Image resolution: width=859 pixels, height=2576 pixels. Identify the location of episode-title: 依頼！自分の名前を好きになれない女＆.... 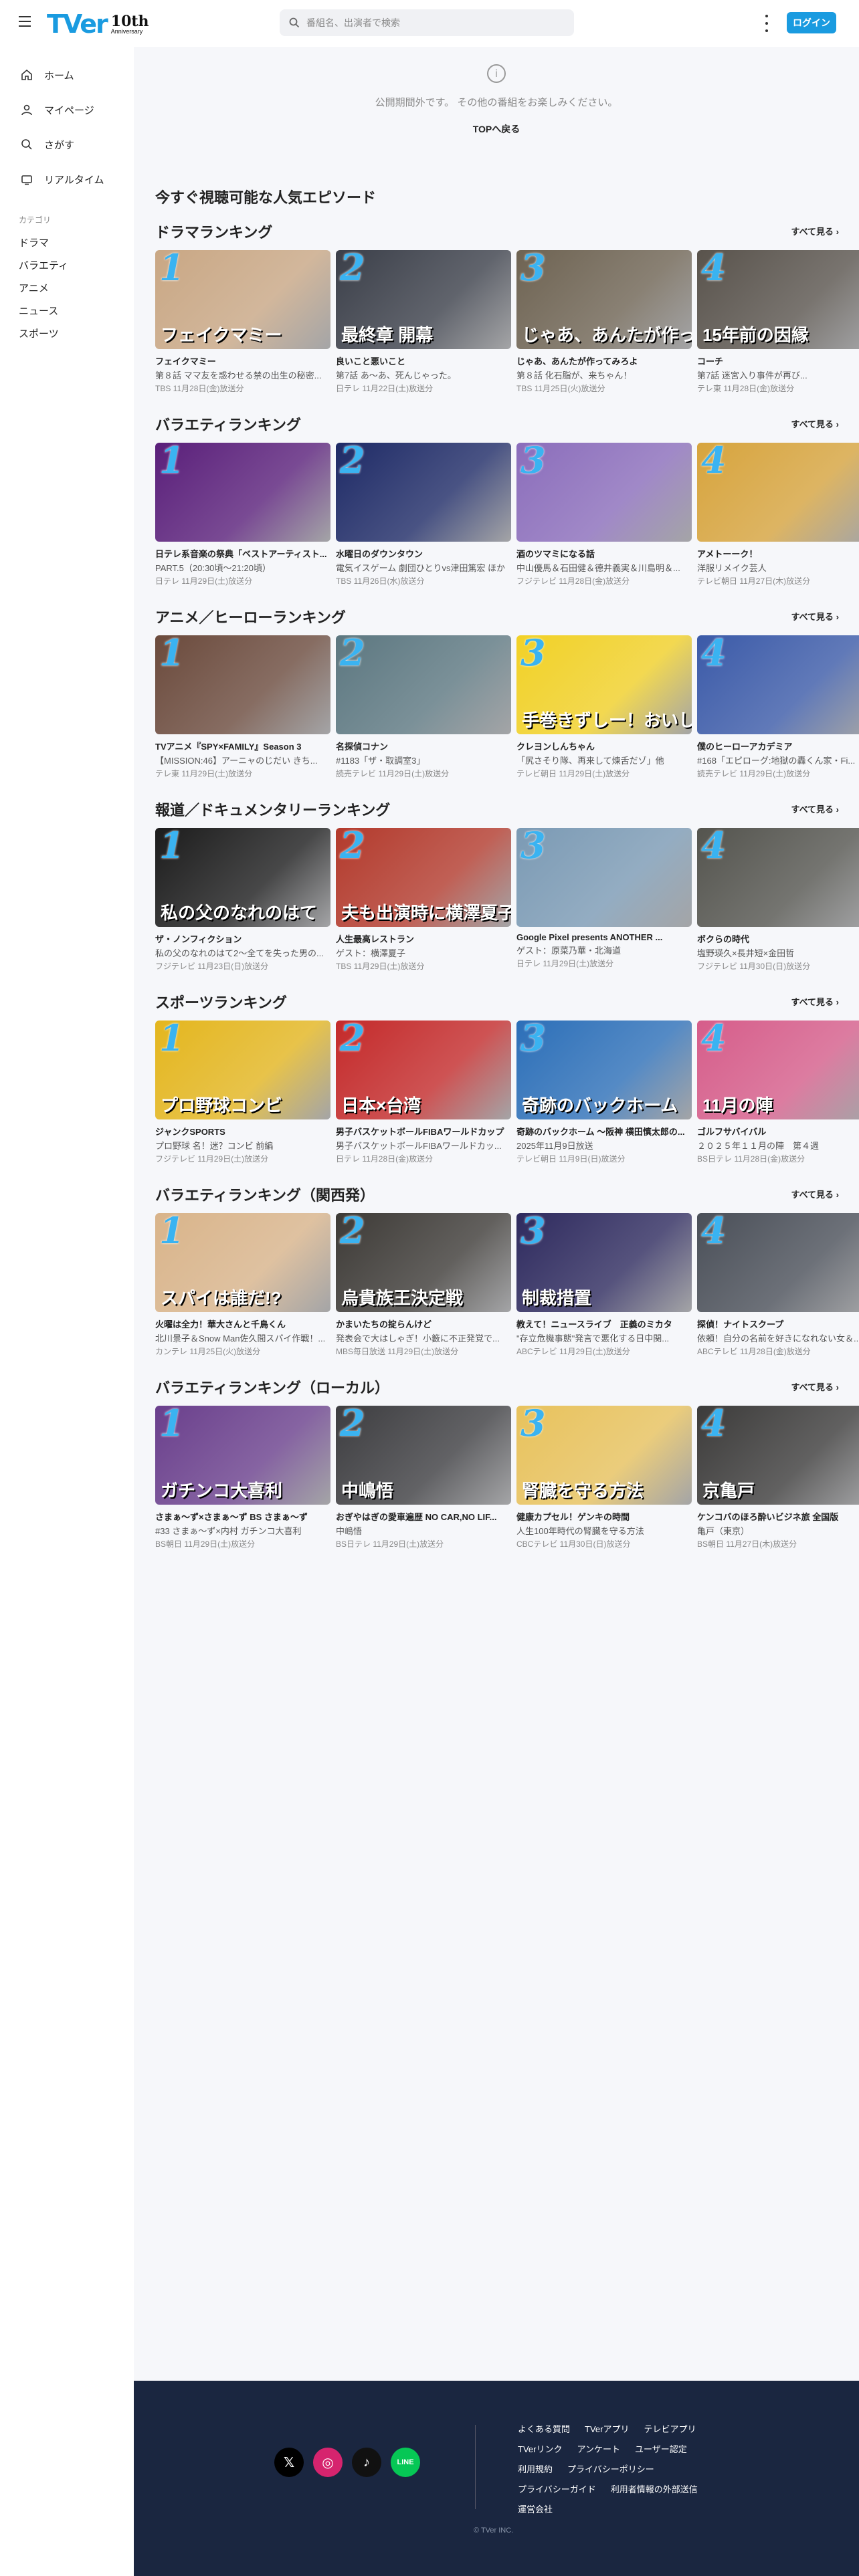
(778, 1338).